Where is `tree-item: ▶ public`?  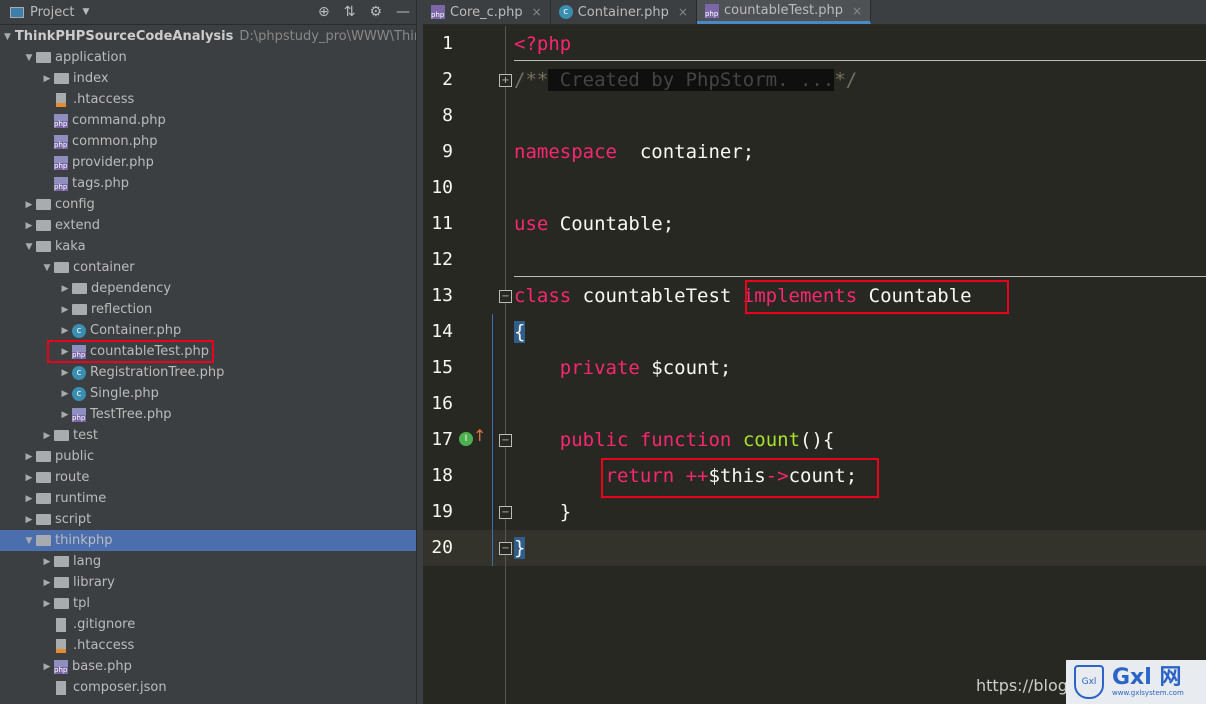
tree-item: ▶ public is located at coordinates (208, 456).